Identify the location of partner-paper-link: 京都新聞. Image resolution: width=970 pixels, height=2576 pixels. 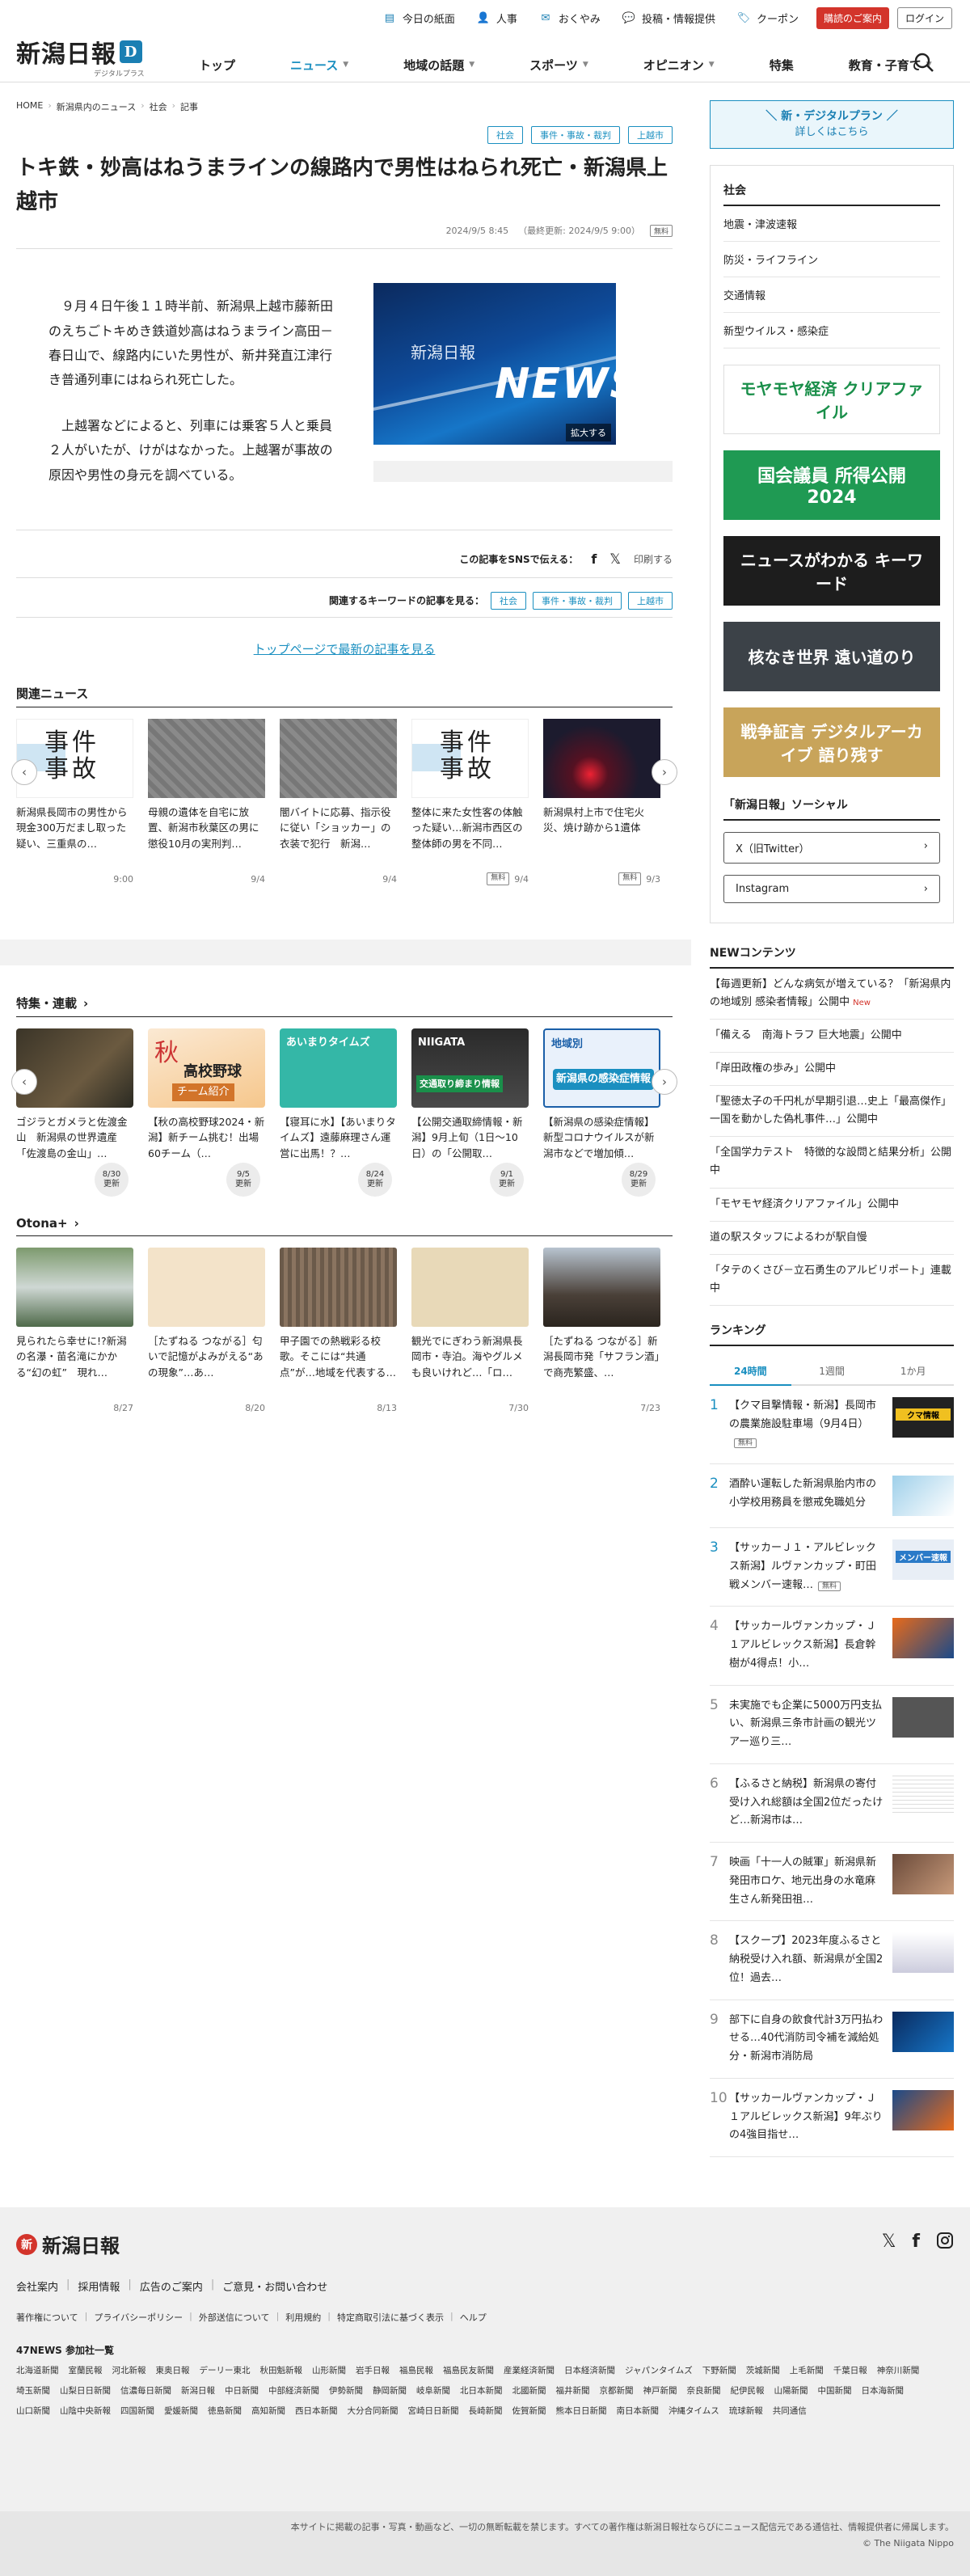
(617, 2390).